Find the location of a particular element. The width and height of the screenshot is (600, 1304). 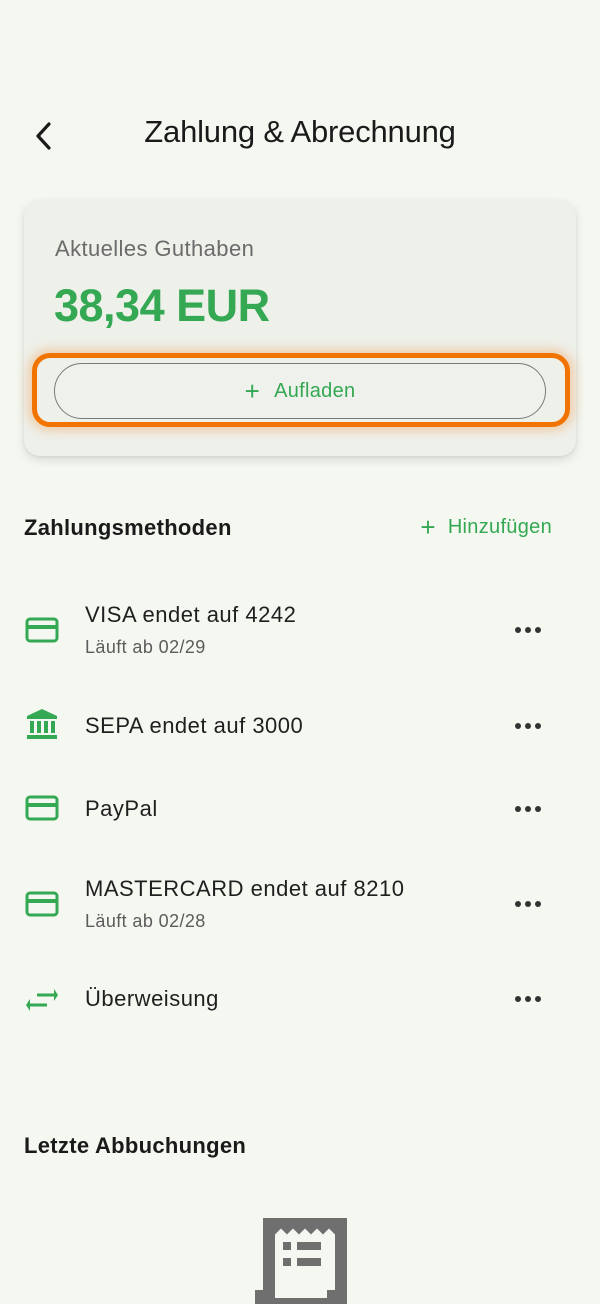

payment-method-label: VISA endet auf 4242 is located at coordinates (191, 614).